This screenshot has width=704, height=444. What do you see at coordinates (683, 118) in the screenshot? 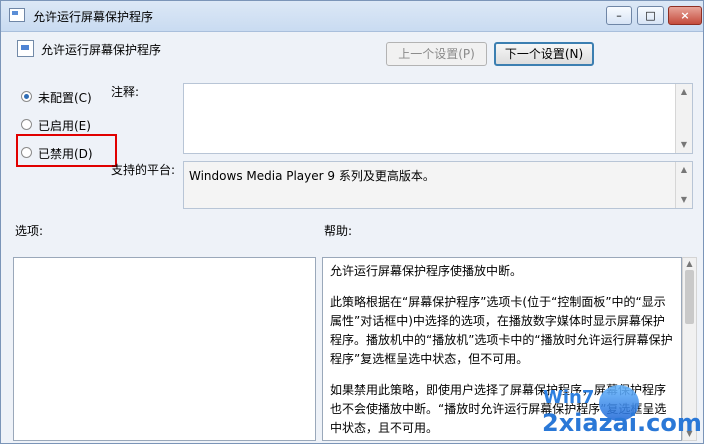
I see `comment-scrollbar: ▲ ▼` at bounding box center [683, 118].